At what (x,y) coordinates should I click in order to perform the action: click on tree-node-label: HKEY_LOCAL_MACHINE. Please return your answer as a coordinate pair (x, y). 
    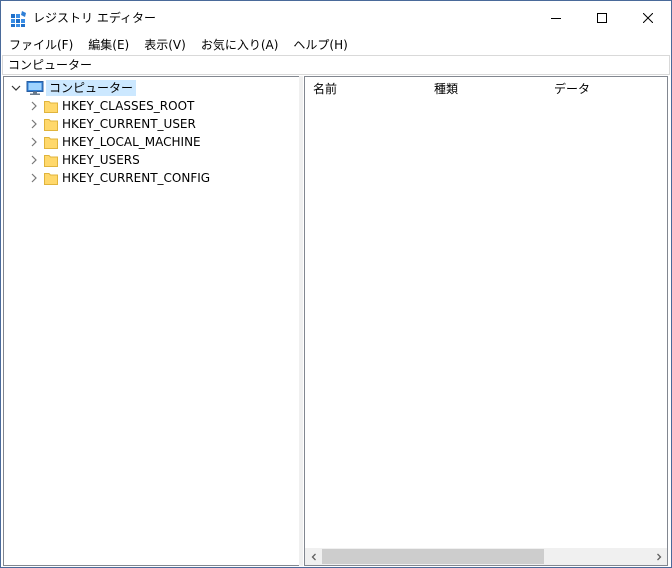
    Looking at the image, I should click on (131, 142).